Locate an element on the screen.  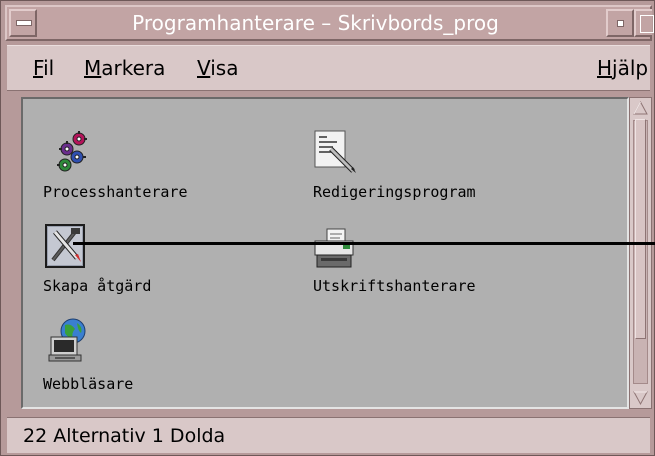
icon-label-utskriftshanterare: Utskriftshanterare is located at coordinates (394, 286).